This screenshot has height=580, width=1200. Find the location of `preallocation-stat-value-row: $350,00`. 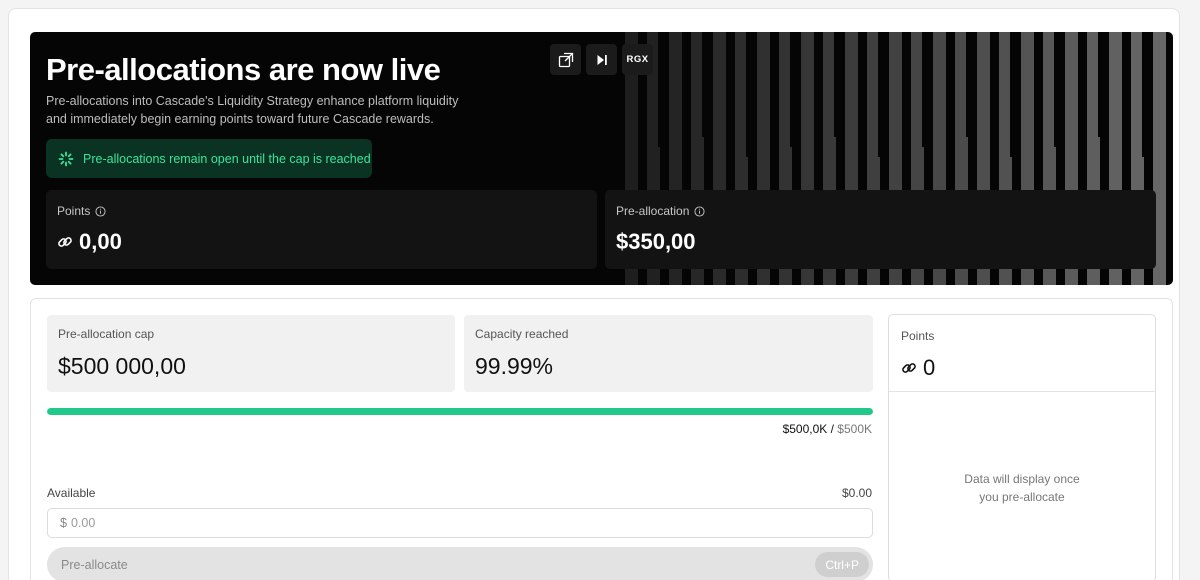

preallocation-stat-value-row: $350,00 is located at coordinates (656, 242).